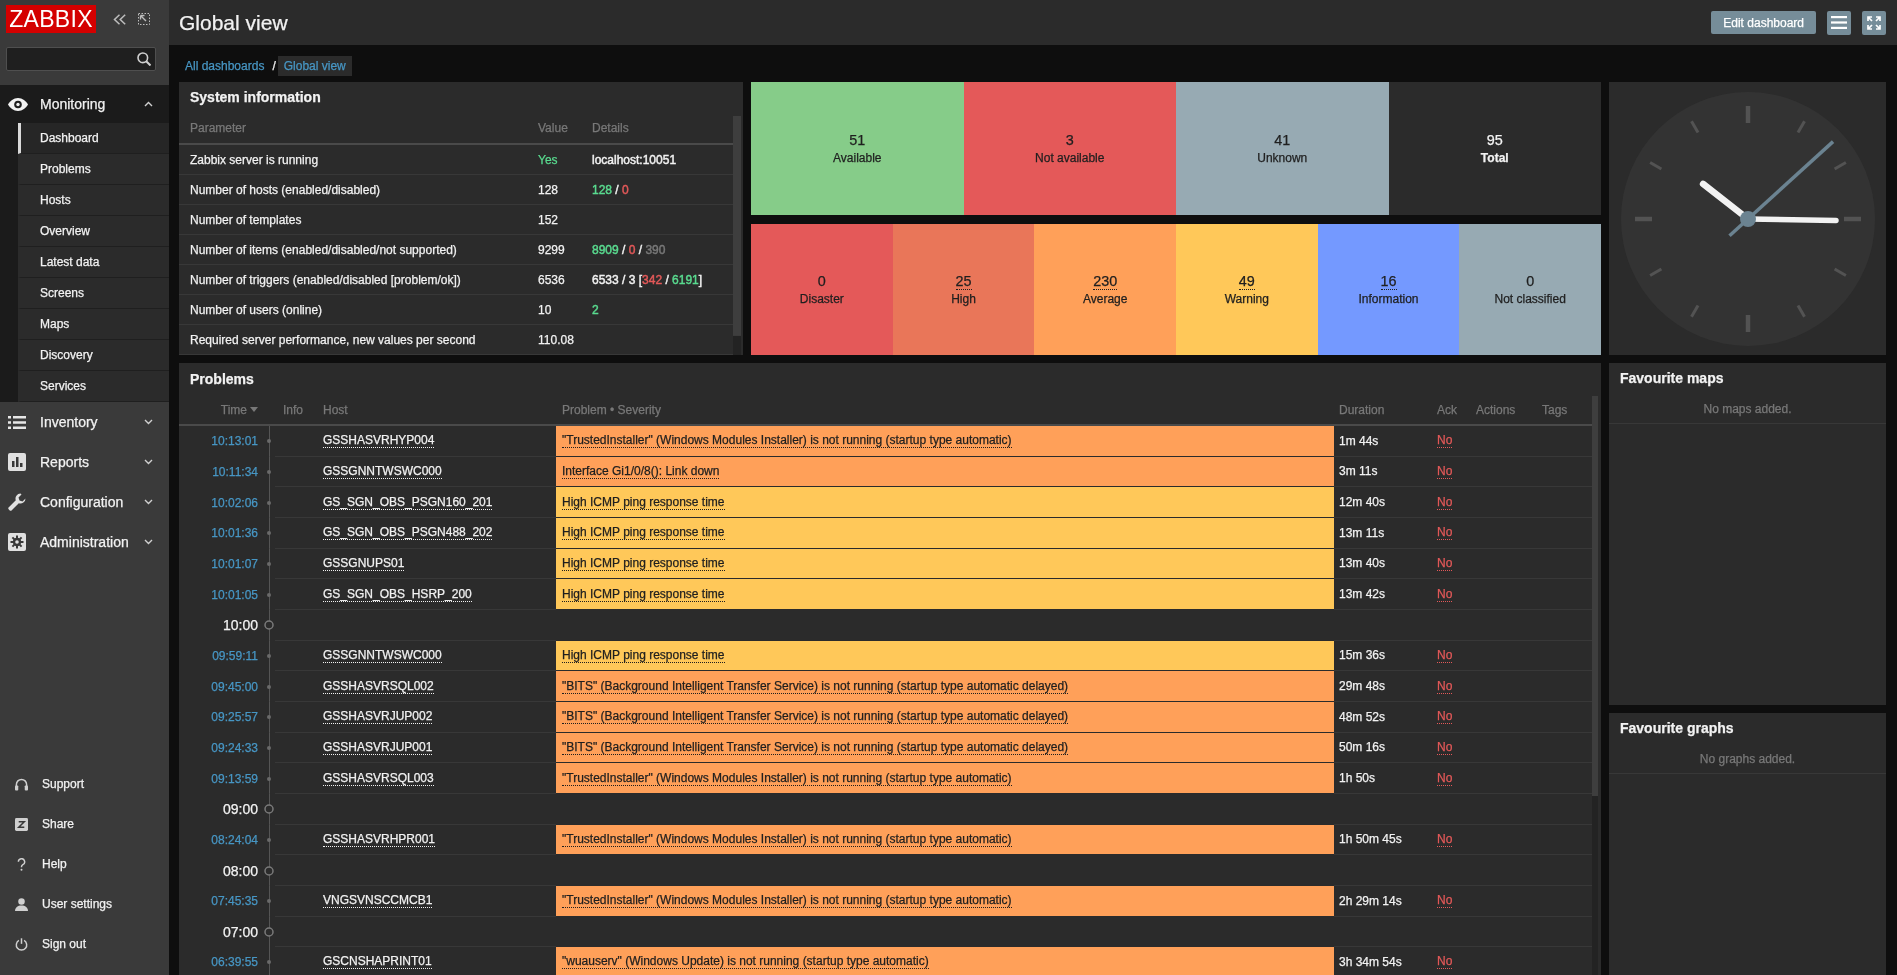 This screenshot has height=975, width=1897. I want to click on search-field, so click(81, 59).